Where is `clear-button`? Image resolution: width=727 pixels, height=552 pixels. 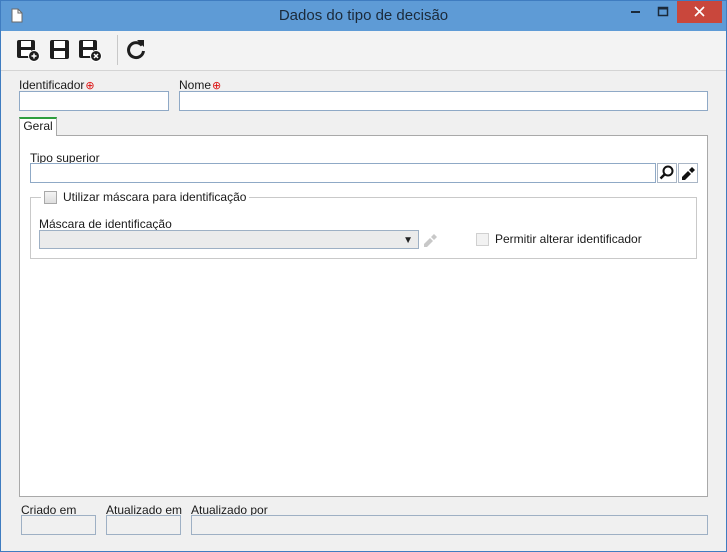
clear-button is located at coordinates (688, 173).